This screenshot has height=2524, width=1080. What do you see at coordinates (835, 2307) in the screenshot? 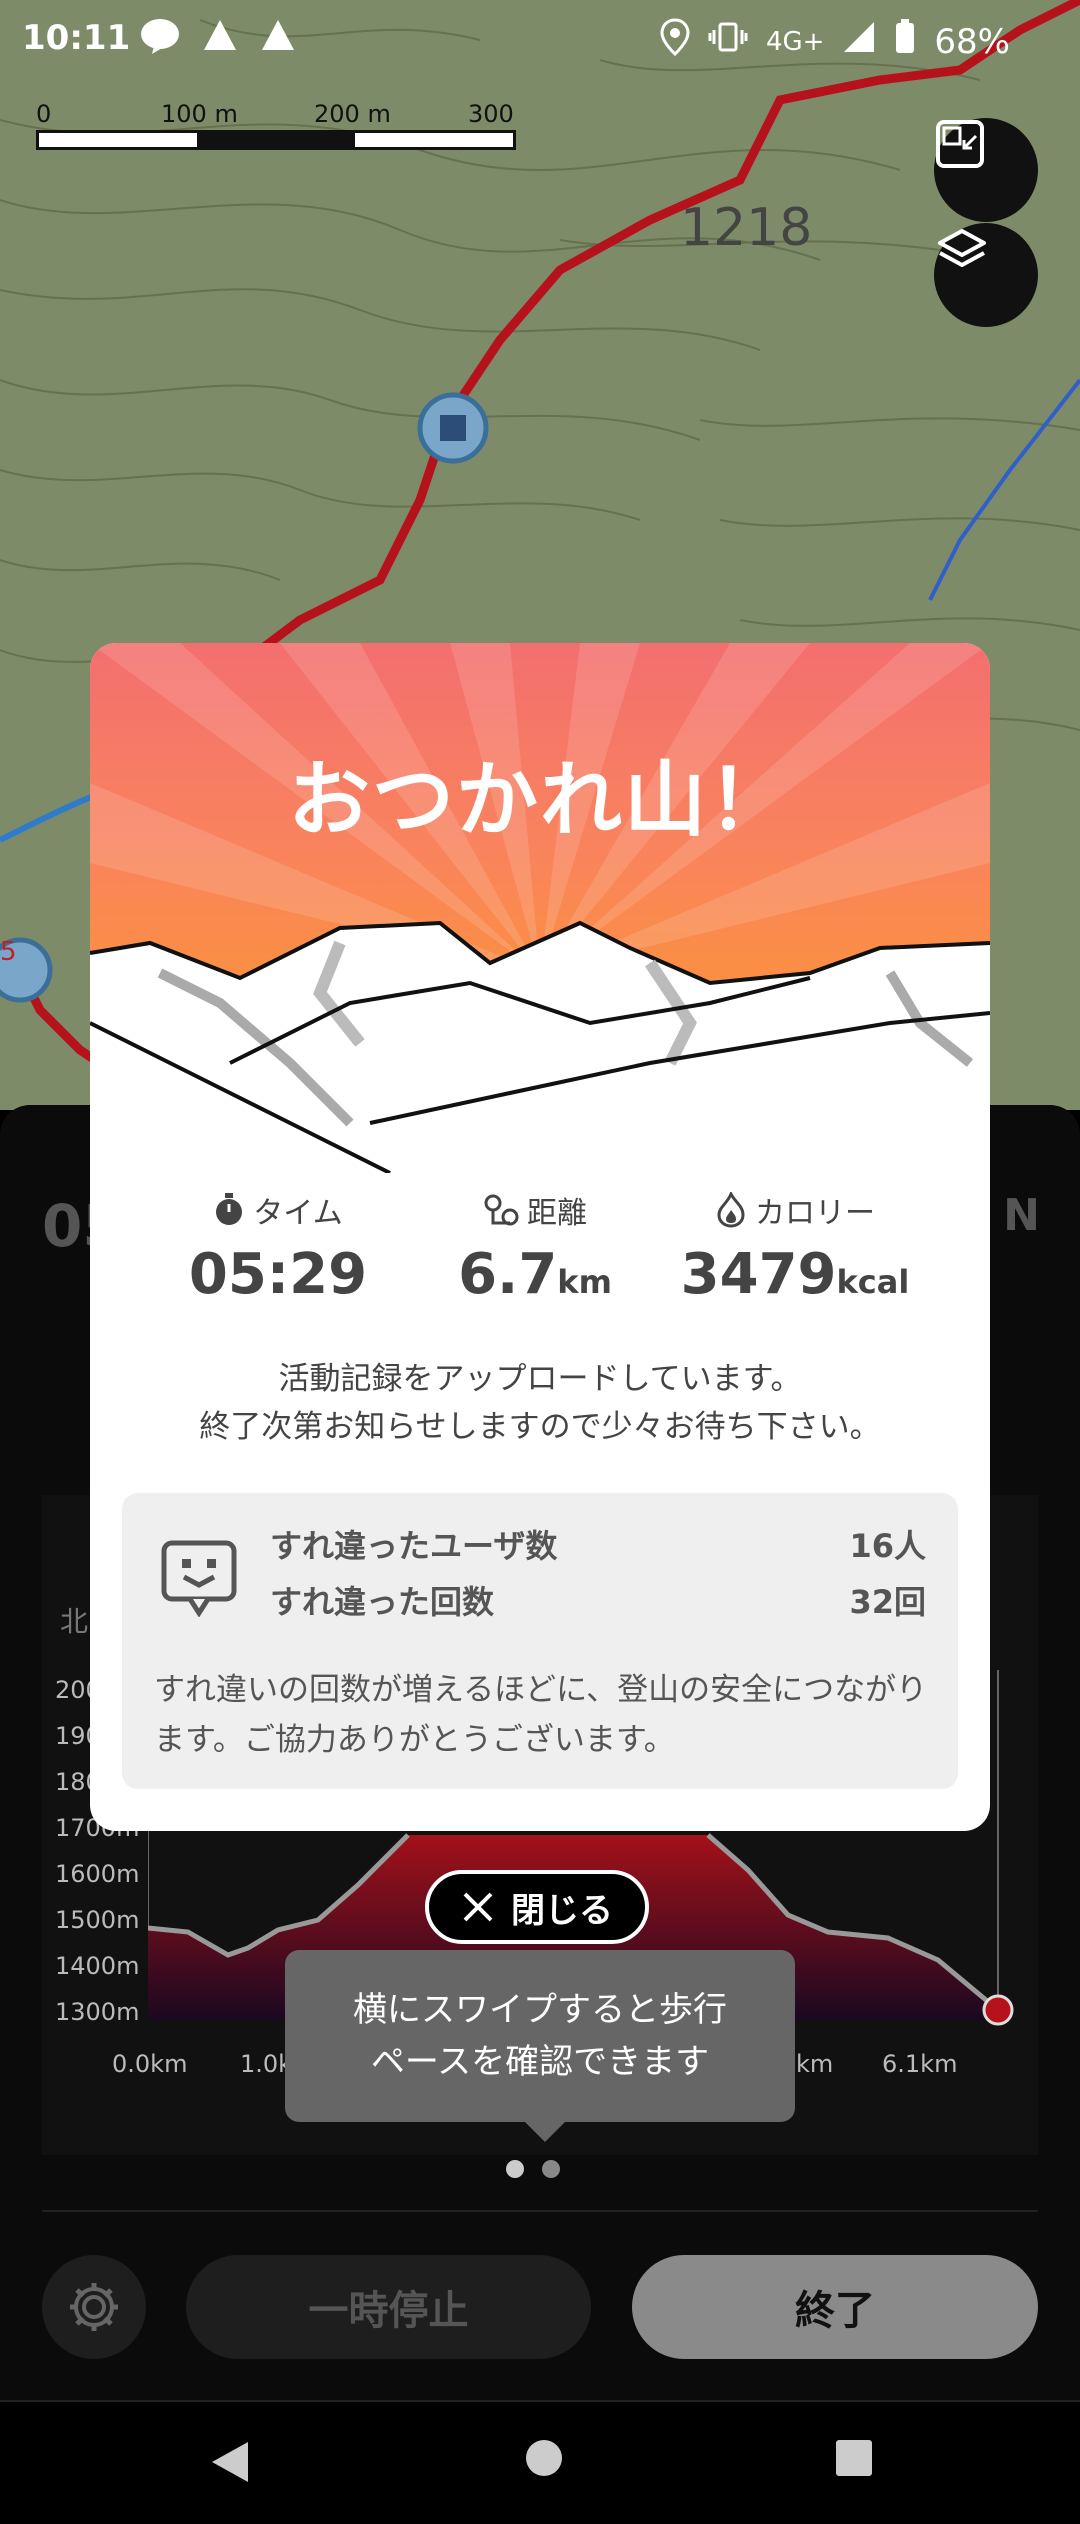
I see `end-button: 終了` at bounding box center [835, 2307].